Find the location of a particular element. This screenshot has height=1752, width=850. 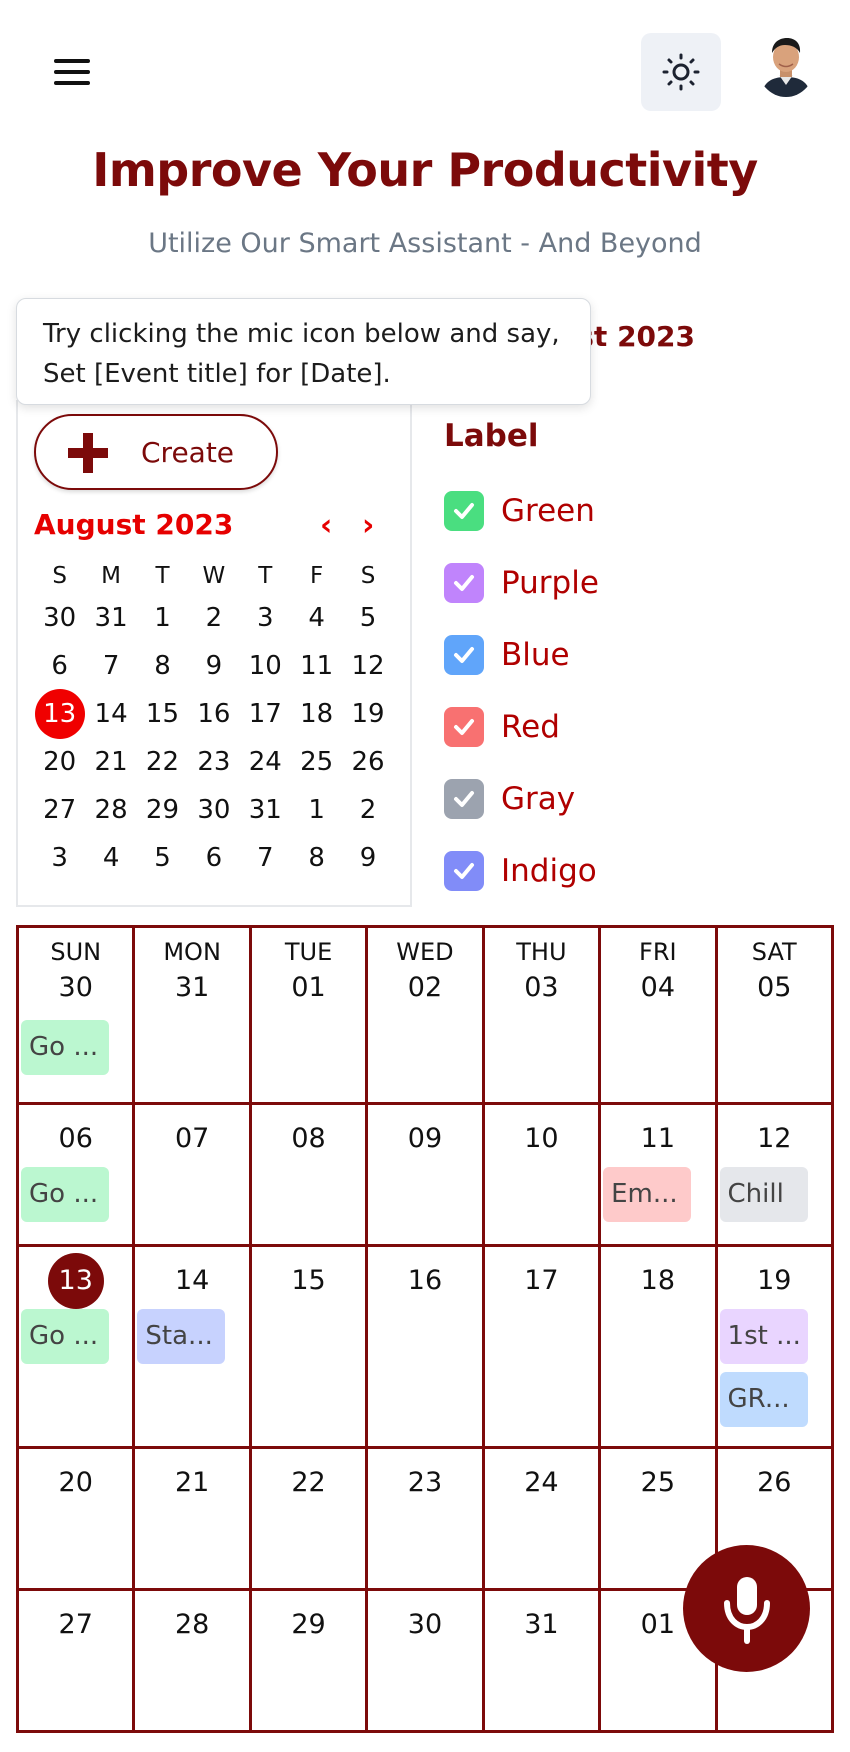

calendar-day-cell: WED 02 is located at coordinates (426, 1015).